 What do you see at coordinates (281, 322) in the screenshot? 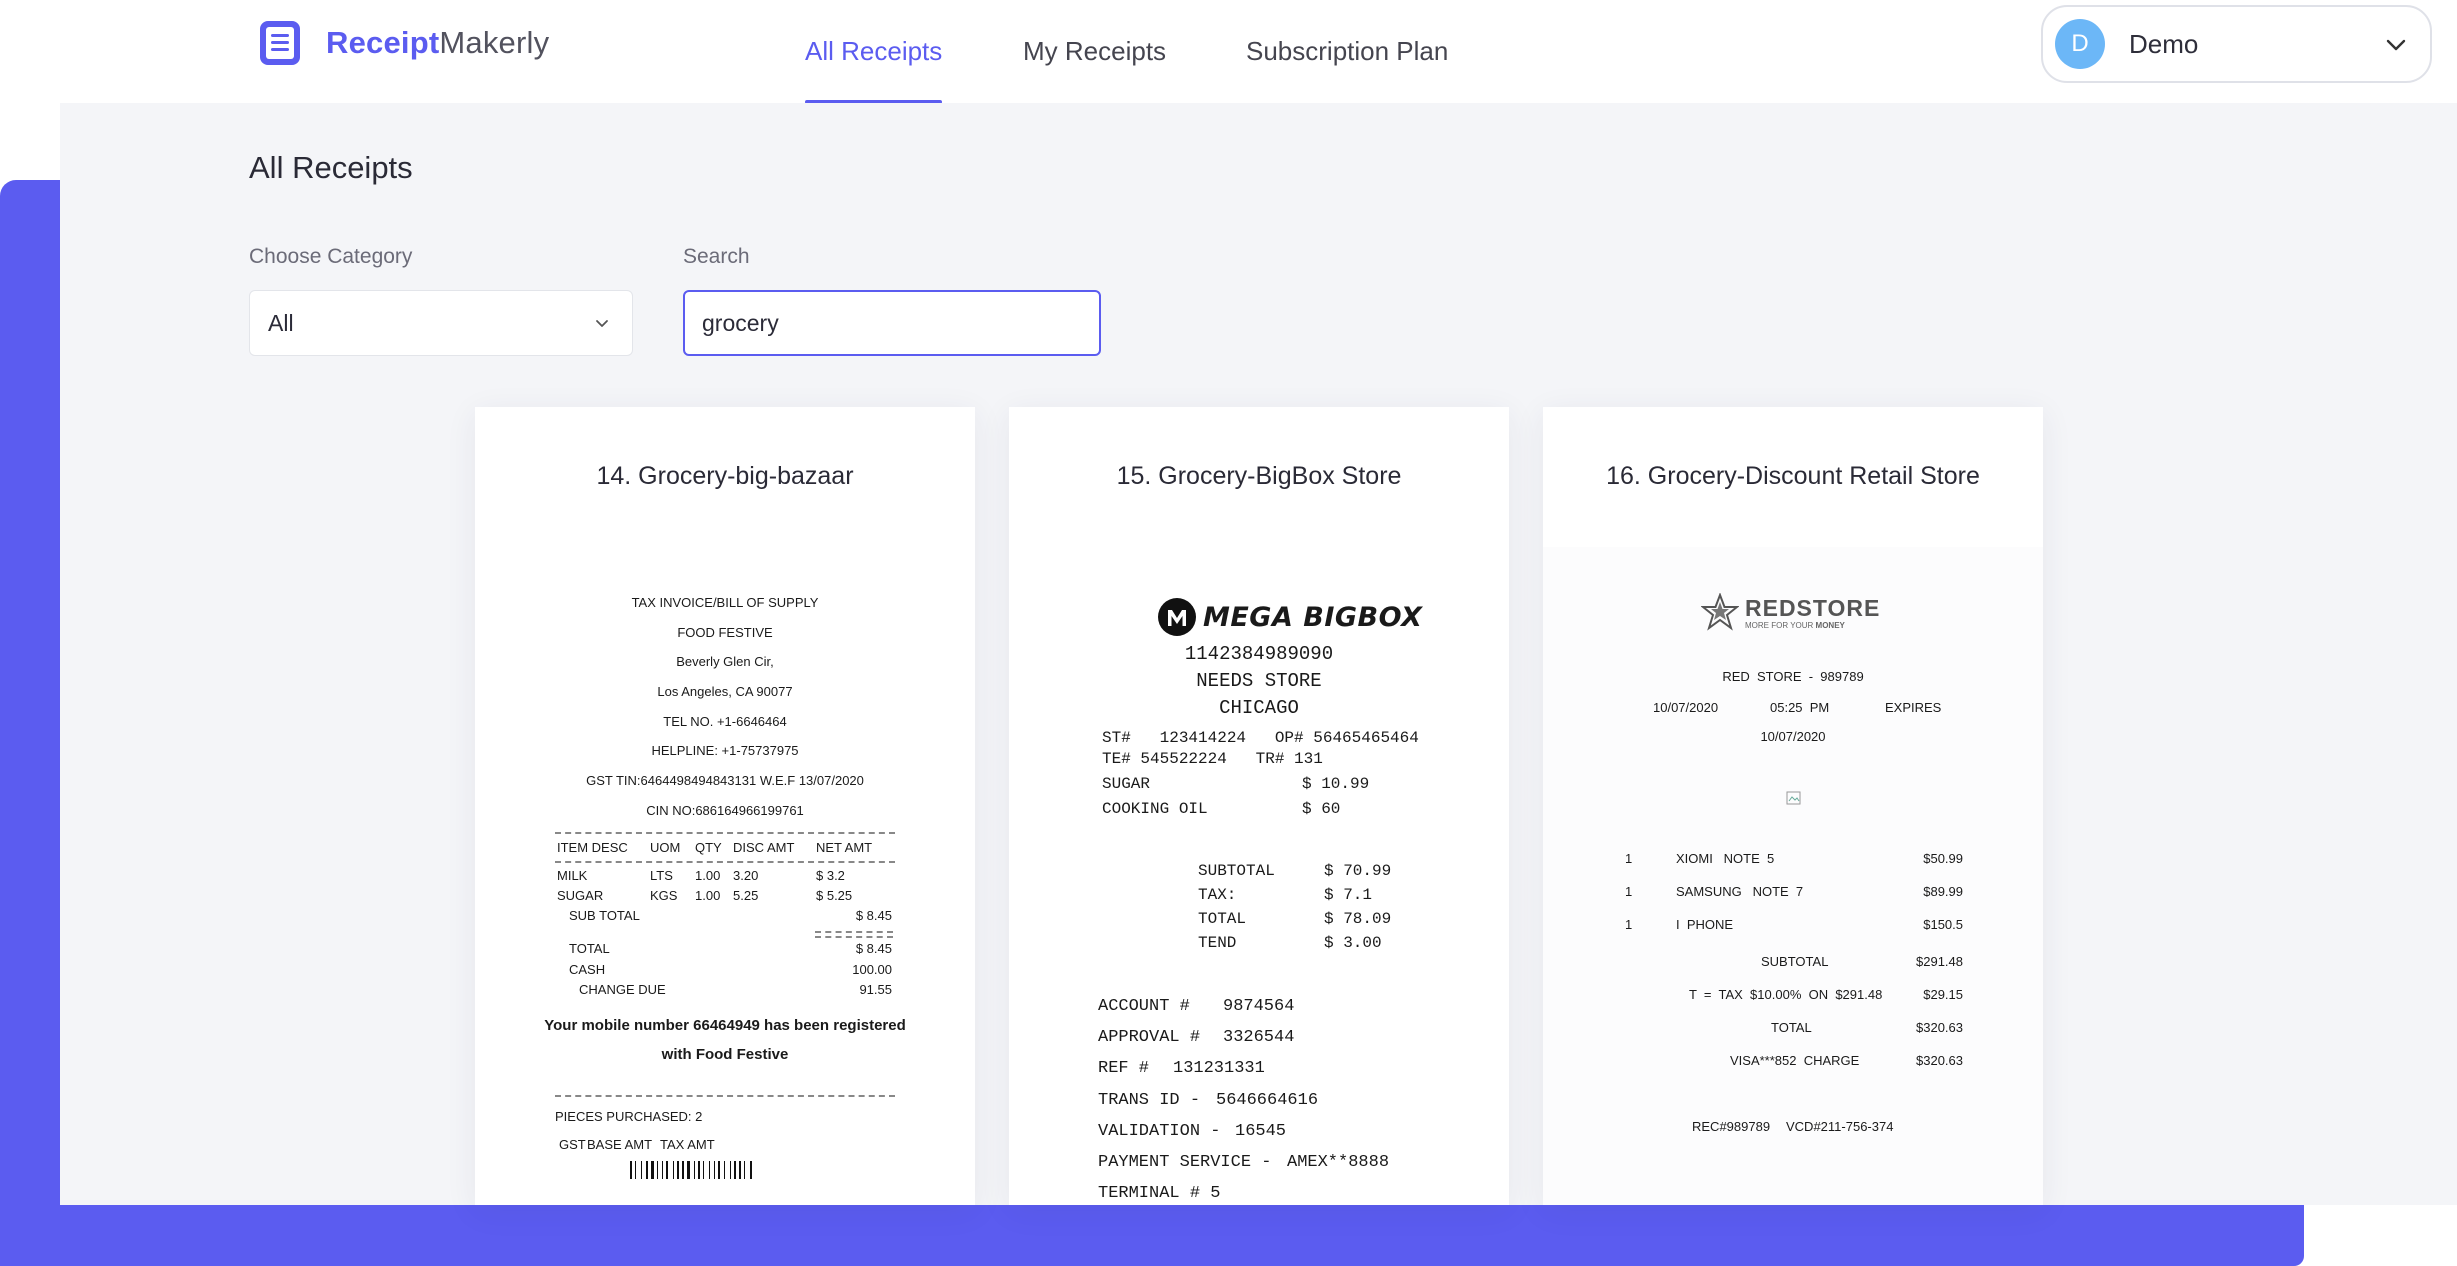
I see `category-value: All` at bounding box center [281, 322].